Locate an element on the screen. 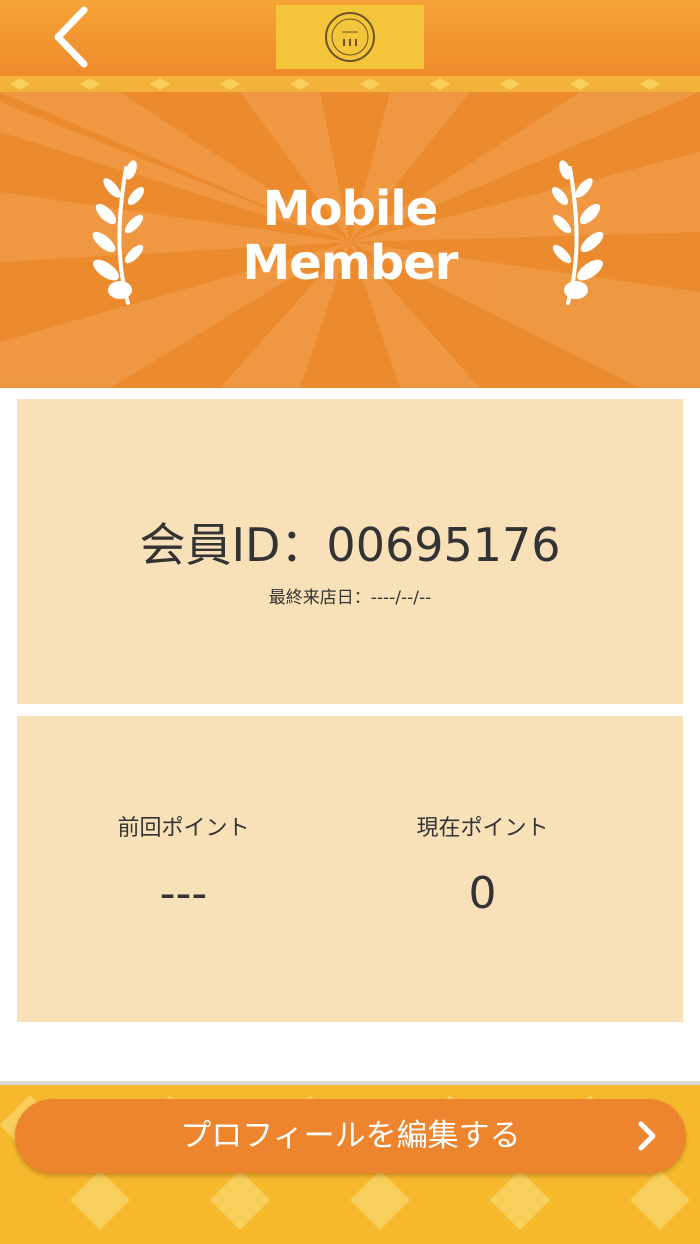 This screenshot has height=1244, width=700. decorative-pattern-strip is located at coordinates (350, 84).